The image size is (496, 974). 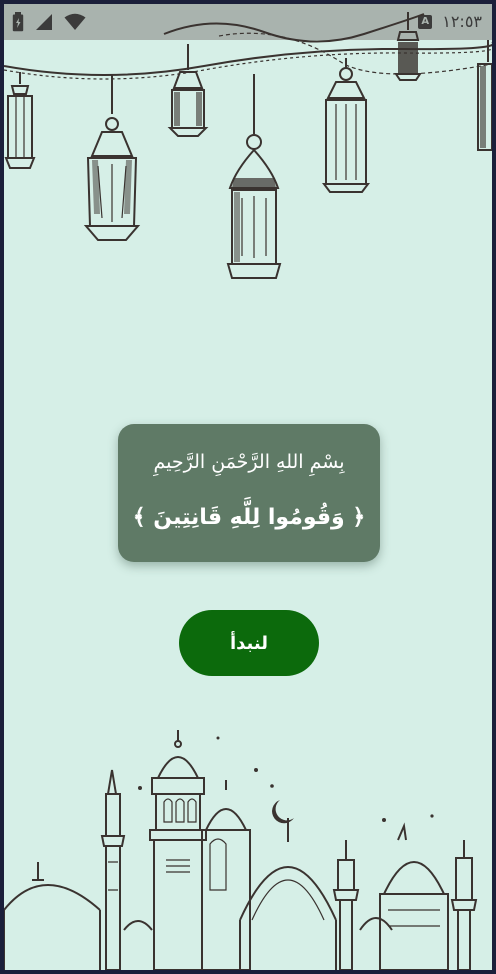 I want to click on verse-text: ﴿ وَقُومُوا لِلَّهِ قَانِتِينَ ﴾, so click(x=249, y=517).